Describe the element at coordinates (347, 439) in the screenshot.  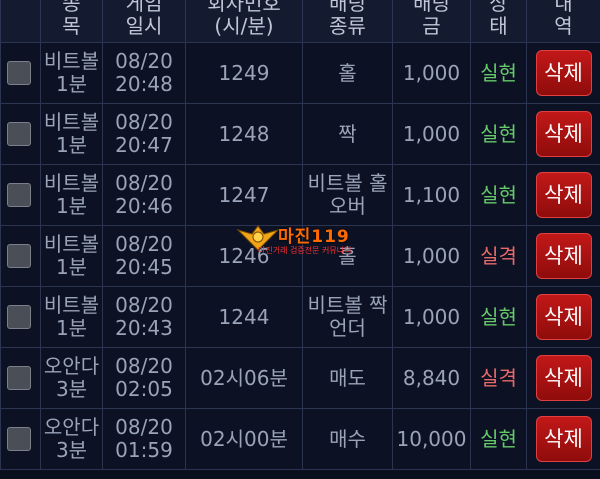
I see `bet-type-cell: 매수` at that location.